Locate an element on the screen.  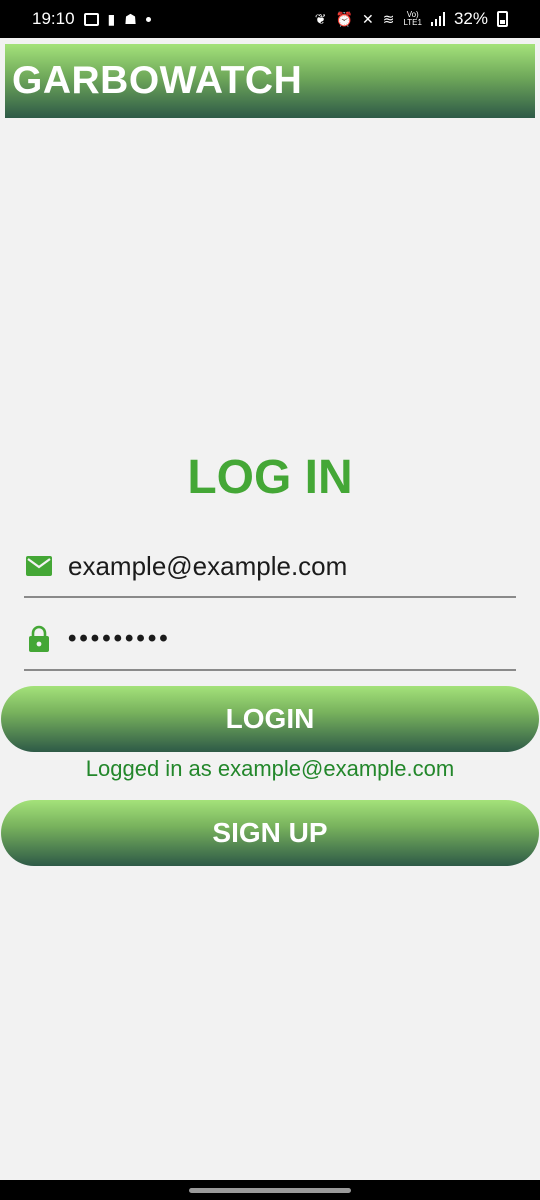
status-bar-left: 19:10 ▮ ☗ is located at coordinates (91, 19).